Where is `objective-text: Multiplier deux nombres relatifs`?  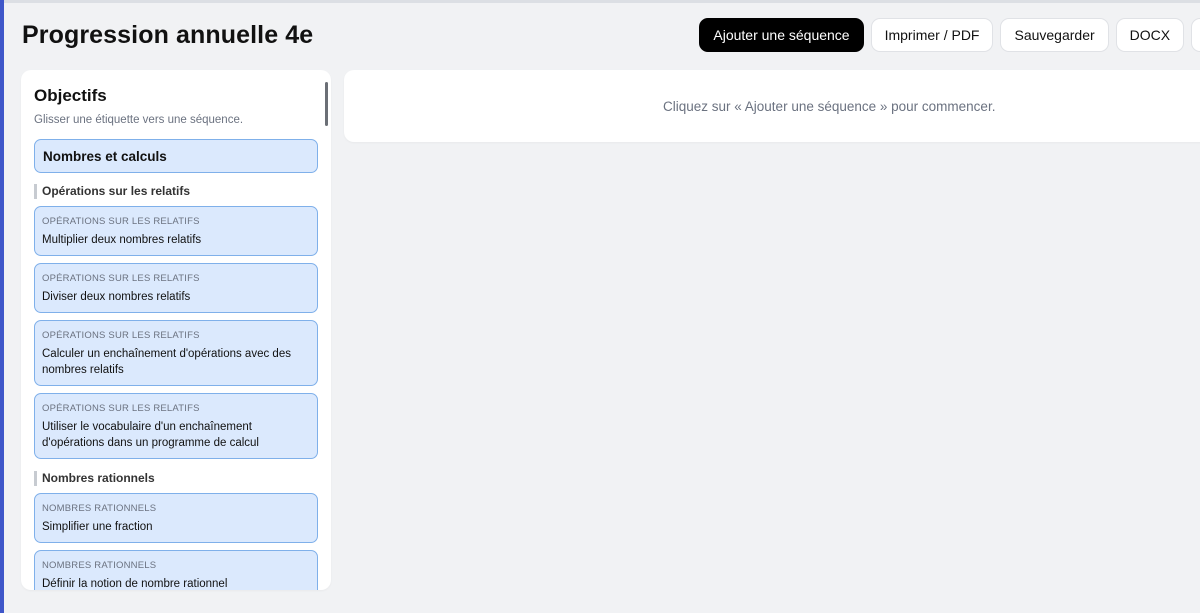 objective-text: Multiplier deux nombres relatifs is located at coordinates (122, 240).